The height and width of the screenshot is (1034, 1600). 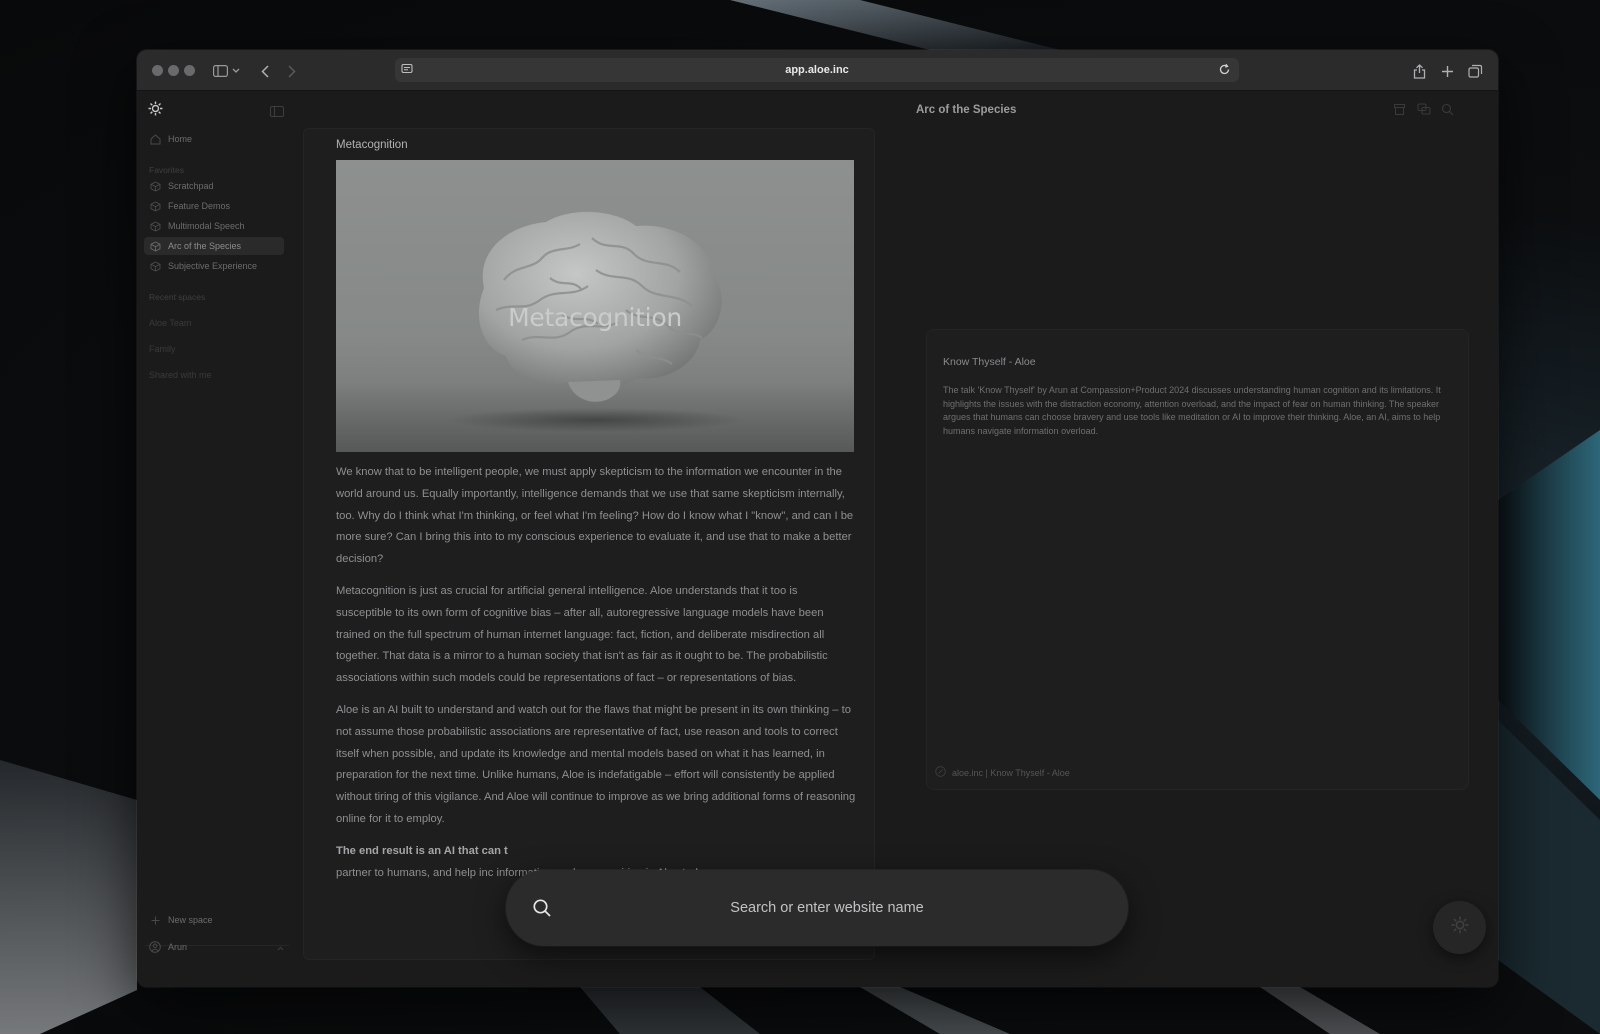 What do you see at coordinates (155, 920) in the screenshot?
I see `plus-icon` at bounding box center [155, 920].